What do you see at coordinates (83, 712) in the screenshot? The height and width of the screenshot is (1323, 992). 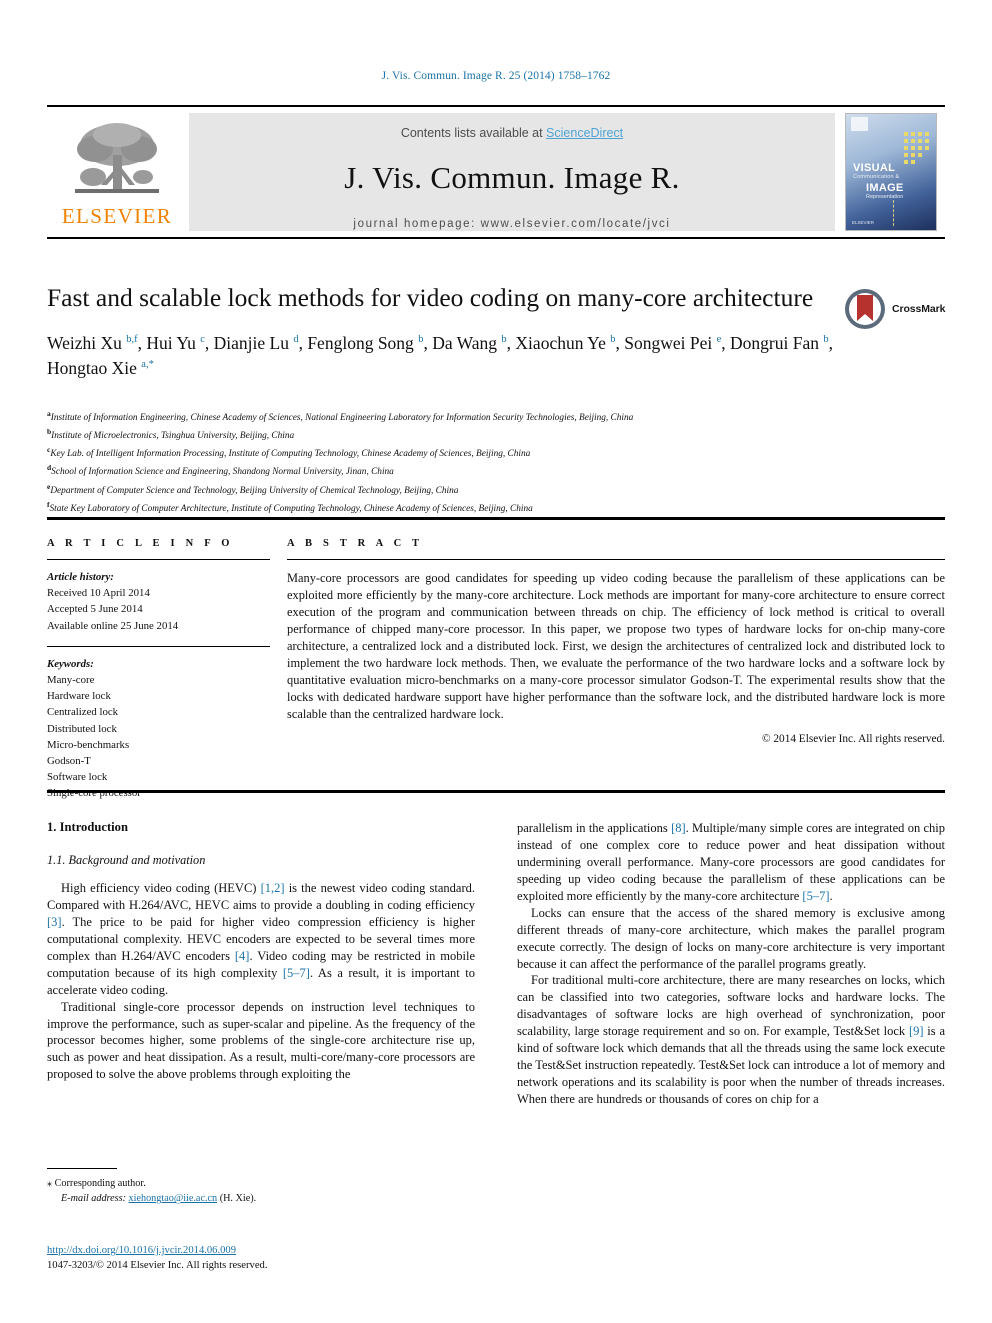 I see `keyword-item: Centralized lock` at bounding box center [83, 712].